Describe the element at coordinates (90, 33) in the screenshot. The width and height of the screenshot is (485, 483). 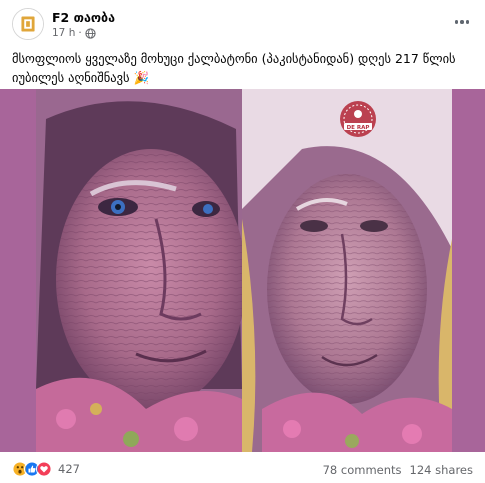
I see `globe-icon` at that location.